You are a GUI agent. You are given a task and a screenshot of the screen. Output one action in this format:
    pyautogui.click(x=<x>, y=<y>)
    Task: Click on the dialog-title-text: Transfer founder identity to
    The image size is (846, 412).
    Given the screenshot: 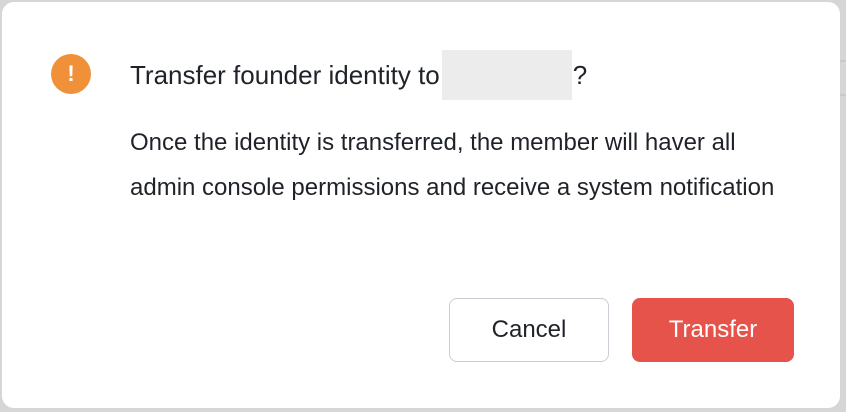 What is the action you would take?
    pyautogui.click(x=285, y=74)
    